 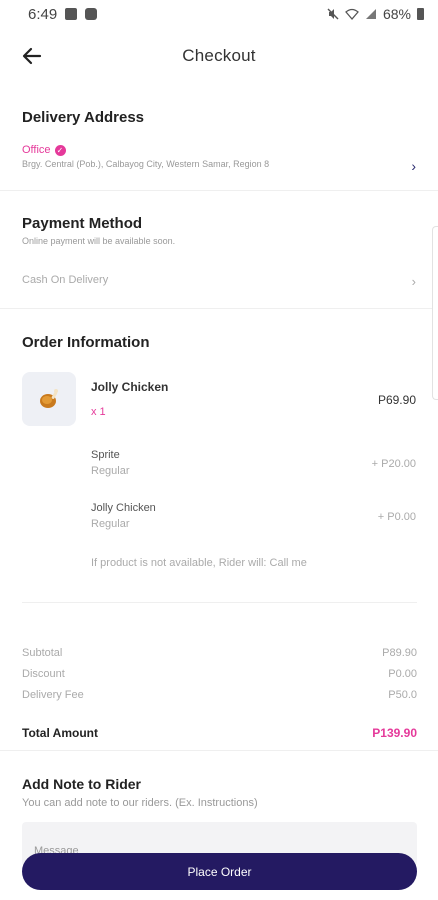 I want to click on delivery-fee-row: Delivery Fee P50.0, so click(x=219, y=695).